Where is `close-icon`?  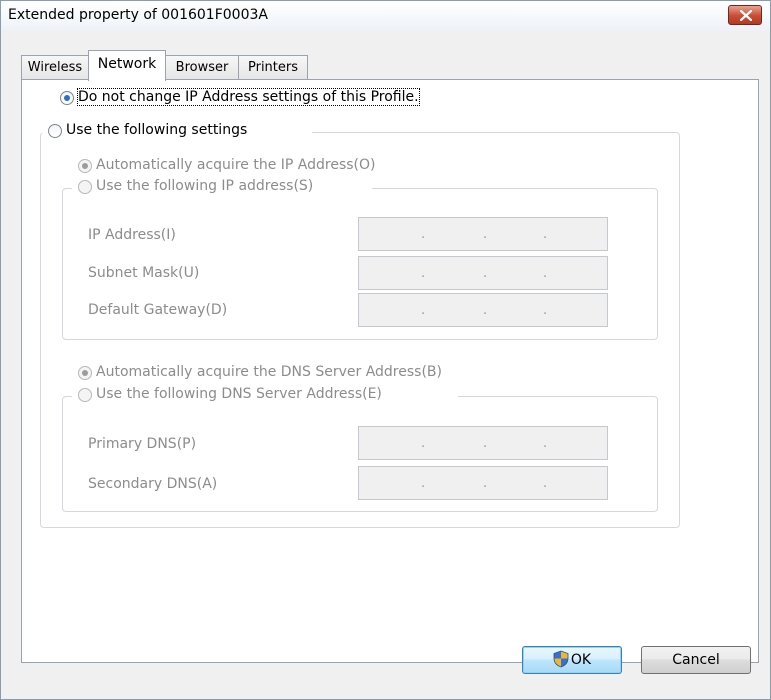 close-icon is located at coordinates (746, 15).